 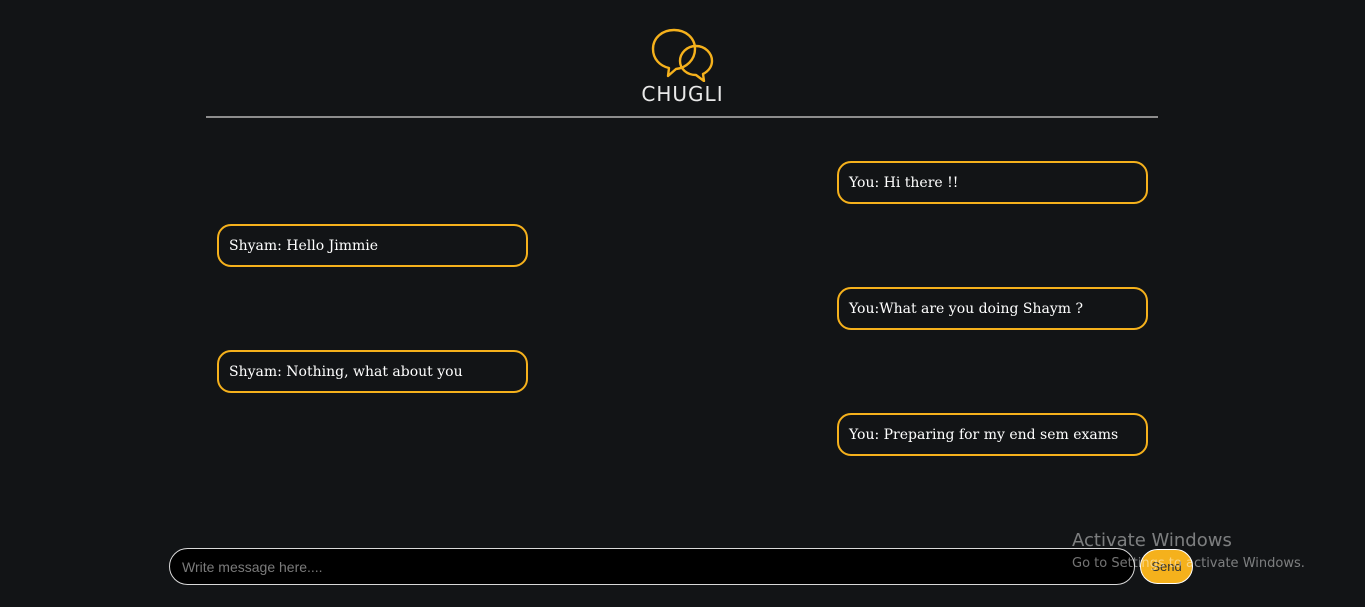 What do you see at coordinates (992, 434) in the screenshot?
I see `message-bubble-sent: You: Preparing for my end sem exams` at bounding box center [992, 434].